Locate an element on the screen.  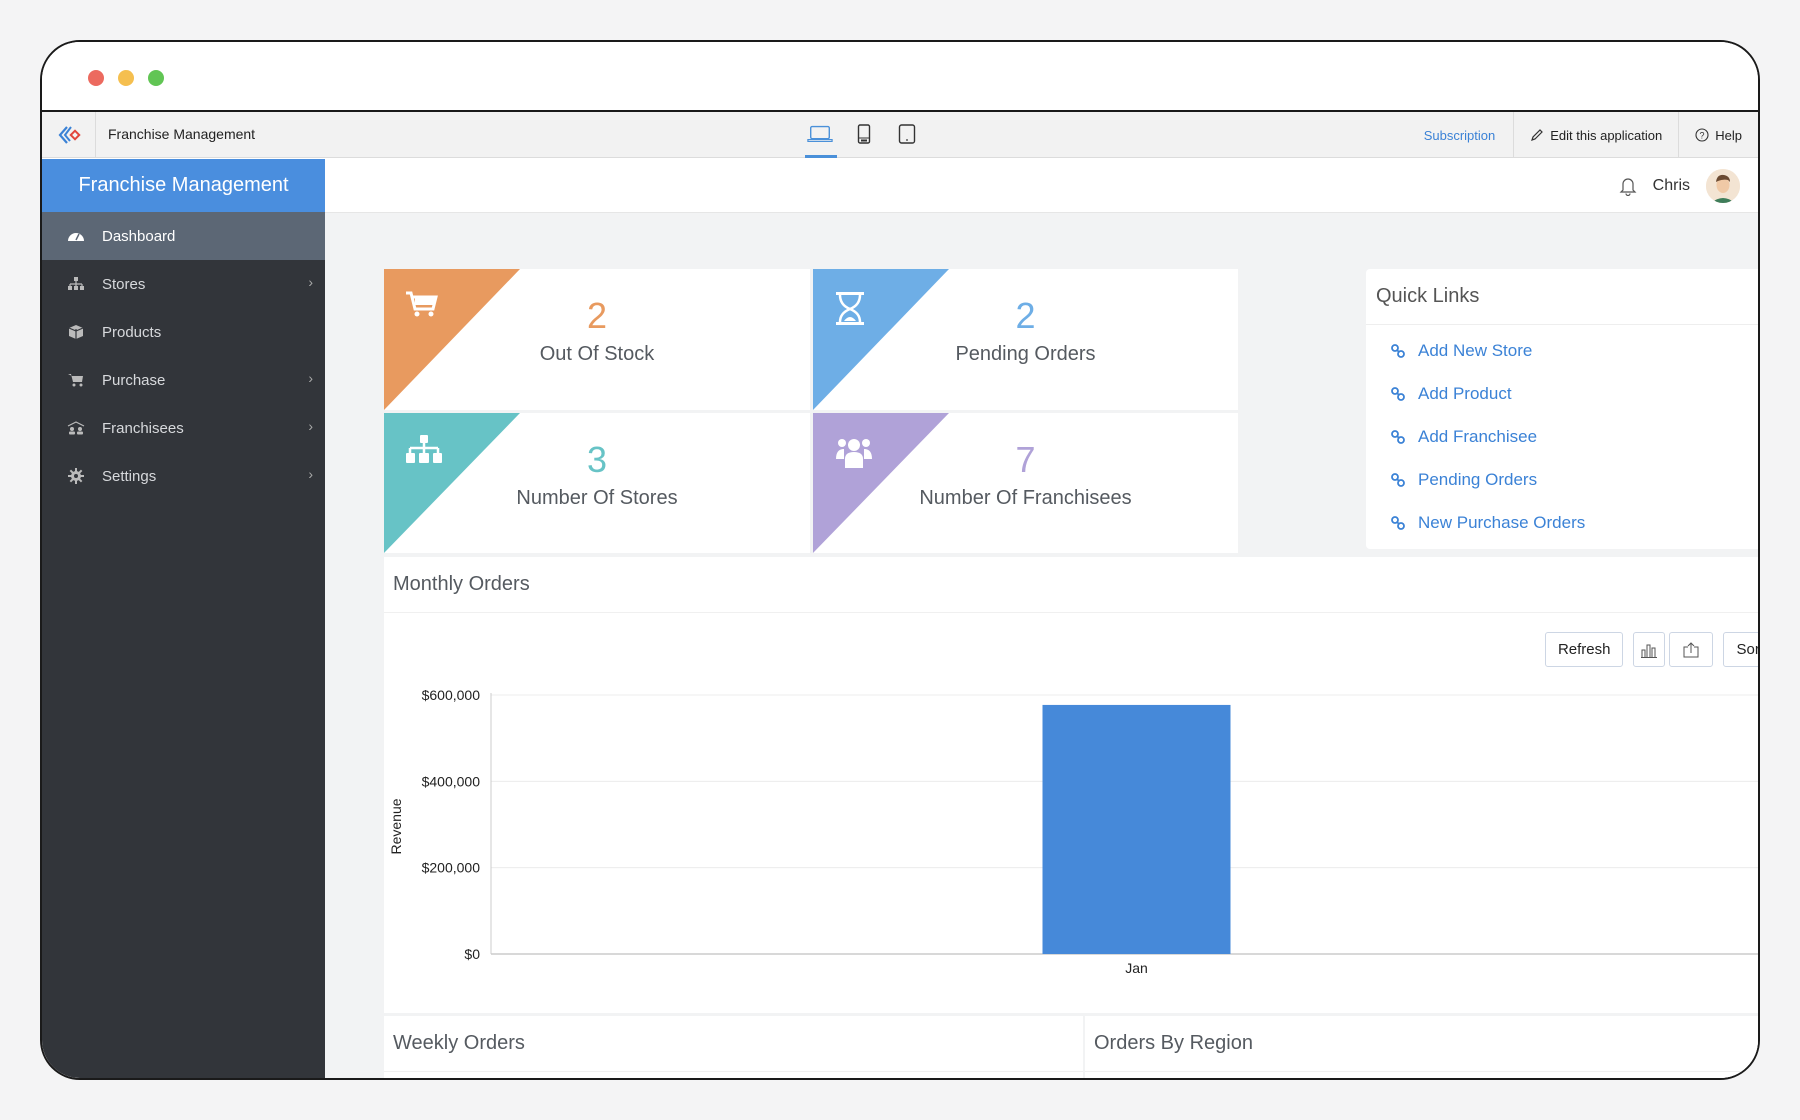
stat-label: Pending Orders is located at coordinates (1025, 354).